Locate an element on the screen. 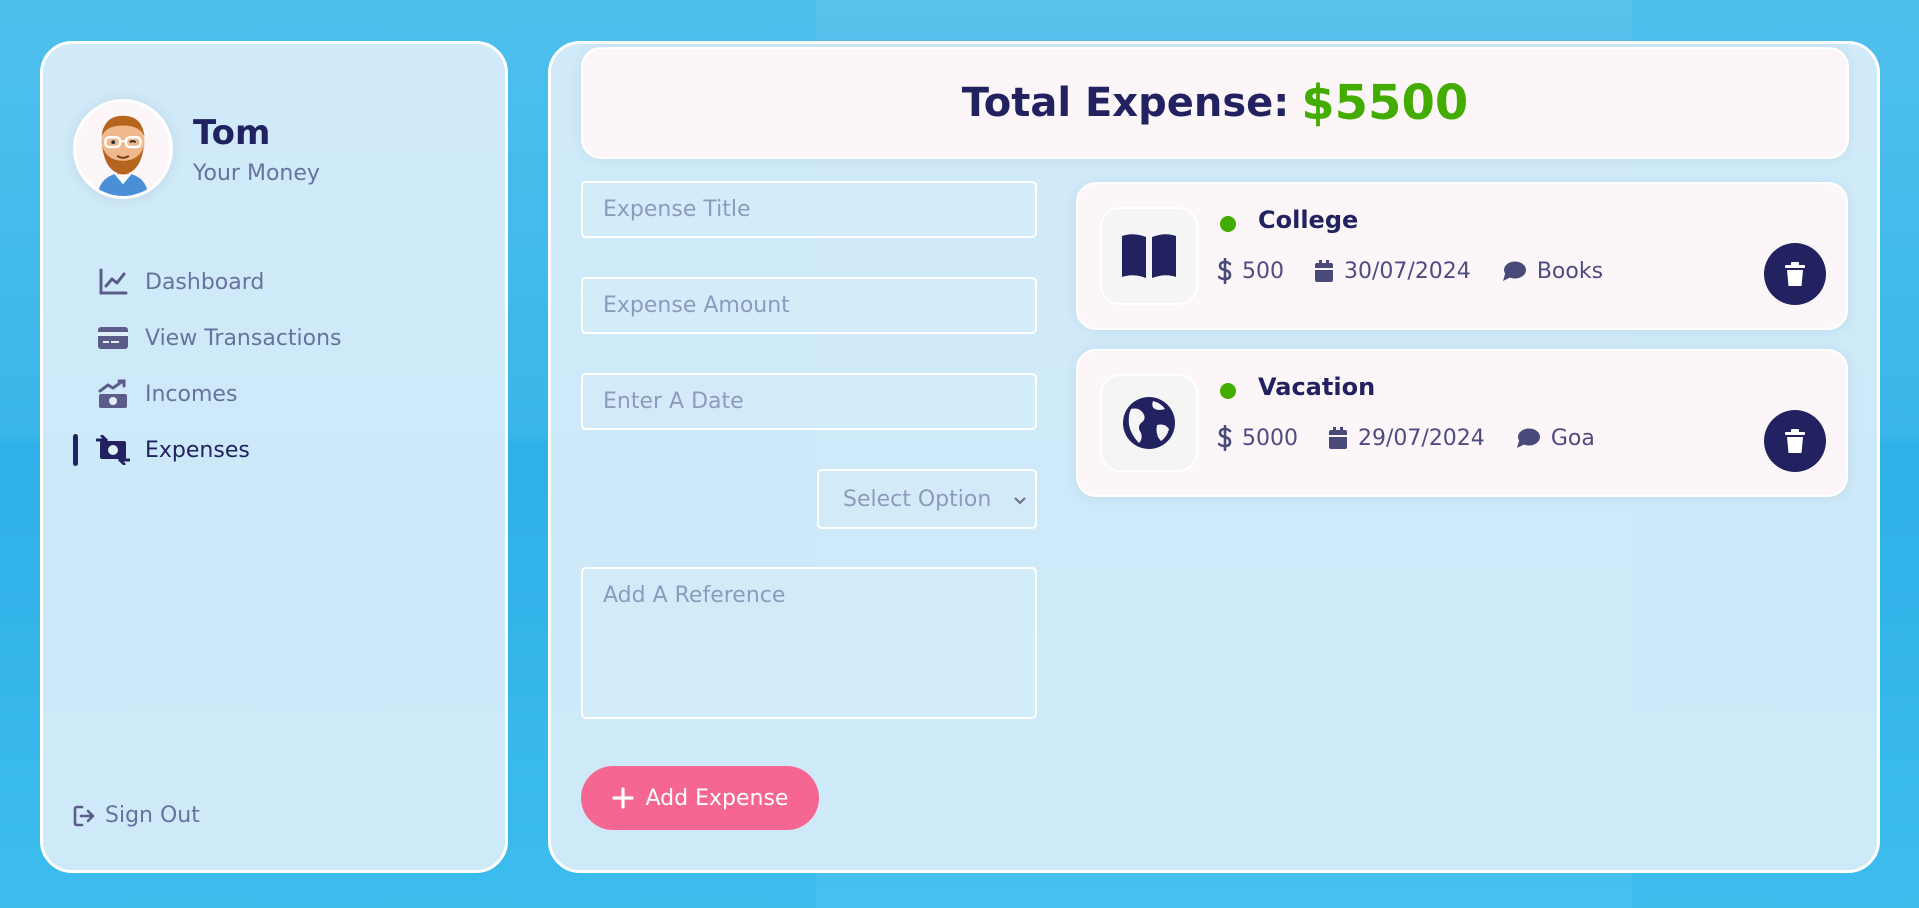 The width and height of the screenshot is (1919, 908). money-trend-up-icon is located at coordinates (113, 394).